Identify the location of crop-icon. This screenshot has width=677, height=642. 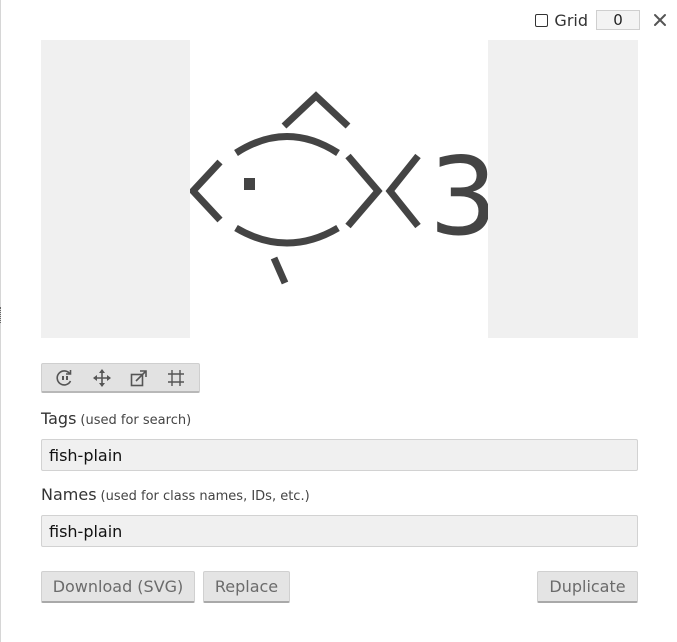
(176, 377).